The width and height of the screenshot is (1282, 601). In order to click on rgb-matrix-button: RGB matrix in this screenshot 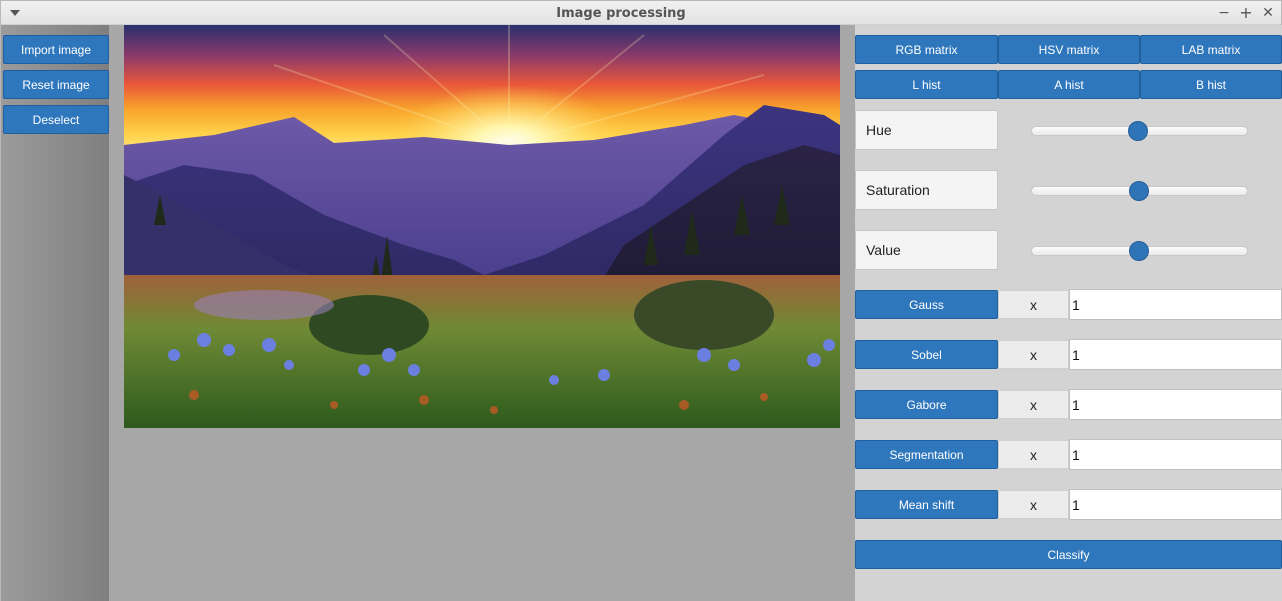, I will do `click(926, 49)`.